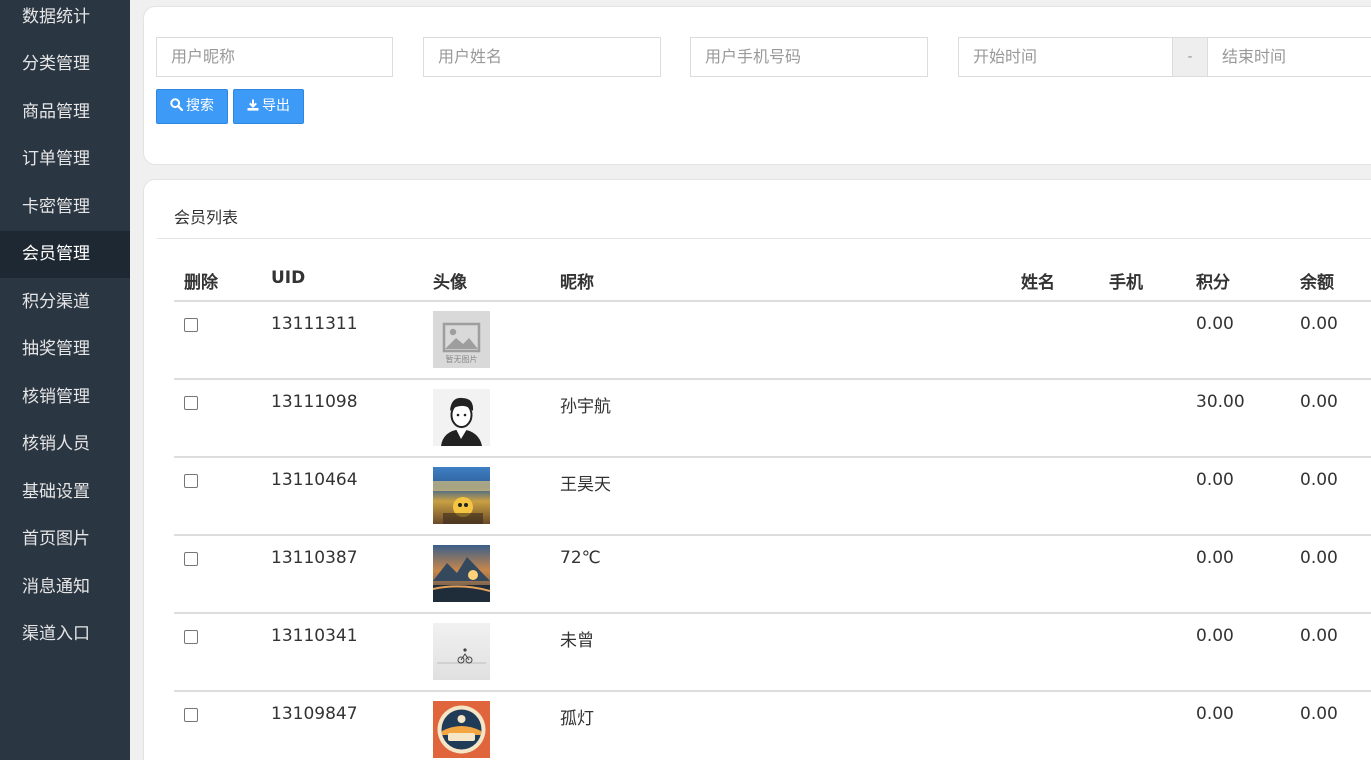 The width and height of the screenshot is (1371, 760). What do you see at coordinates (580, 558) in the screenshot?
I see `nickname-cell: 72℃` at bounding box center [580, 558].